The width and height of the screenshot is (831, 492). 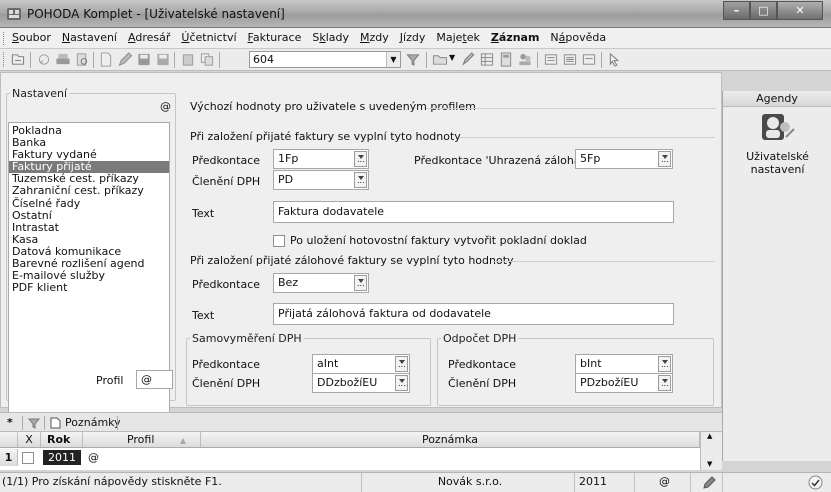 What do you see at coordinates (203, 315) in the screenshot?
I see `deposit-text-label: Text` at bounding box center [203, 315].